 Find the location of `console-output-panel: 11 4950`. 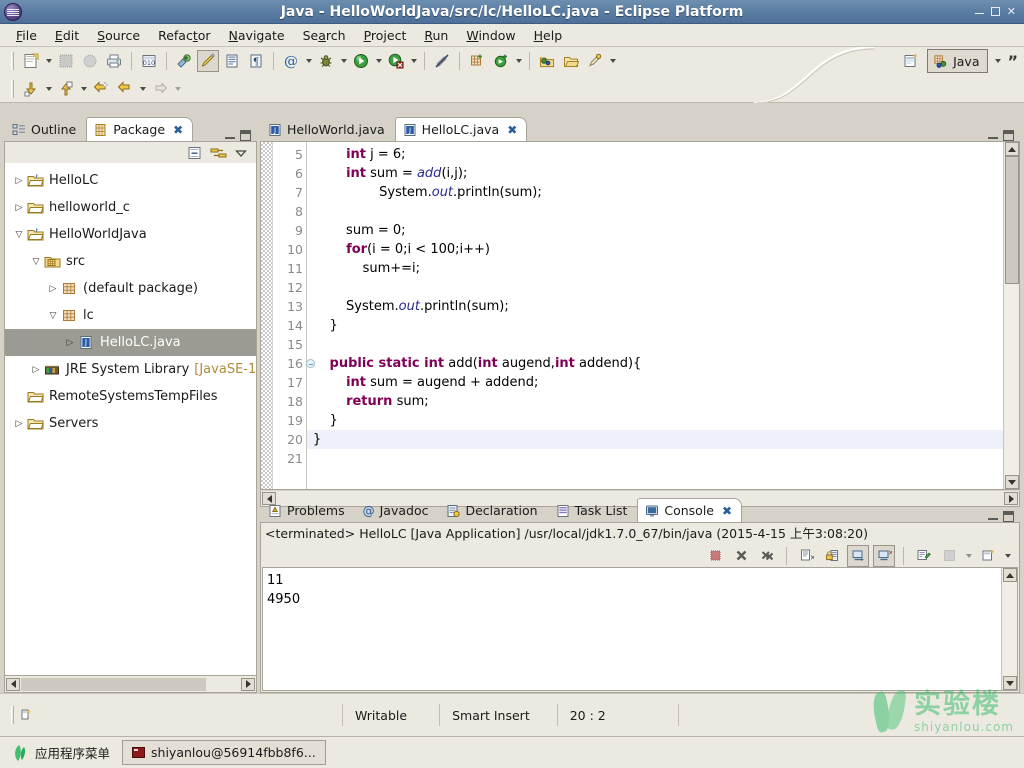

console-output-panel: 11 4950 is located at coordinates (640, 629).